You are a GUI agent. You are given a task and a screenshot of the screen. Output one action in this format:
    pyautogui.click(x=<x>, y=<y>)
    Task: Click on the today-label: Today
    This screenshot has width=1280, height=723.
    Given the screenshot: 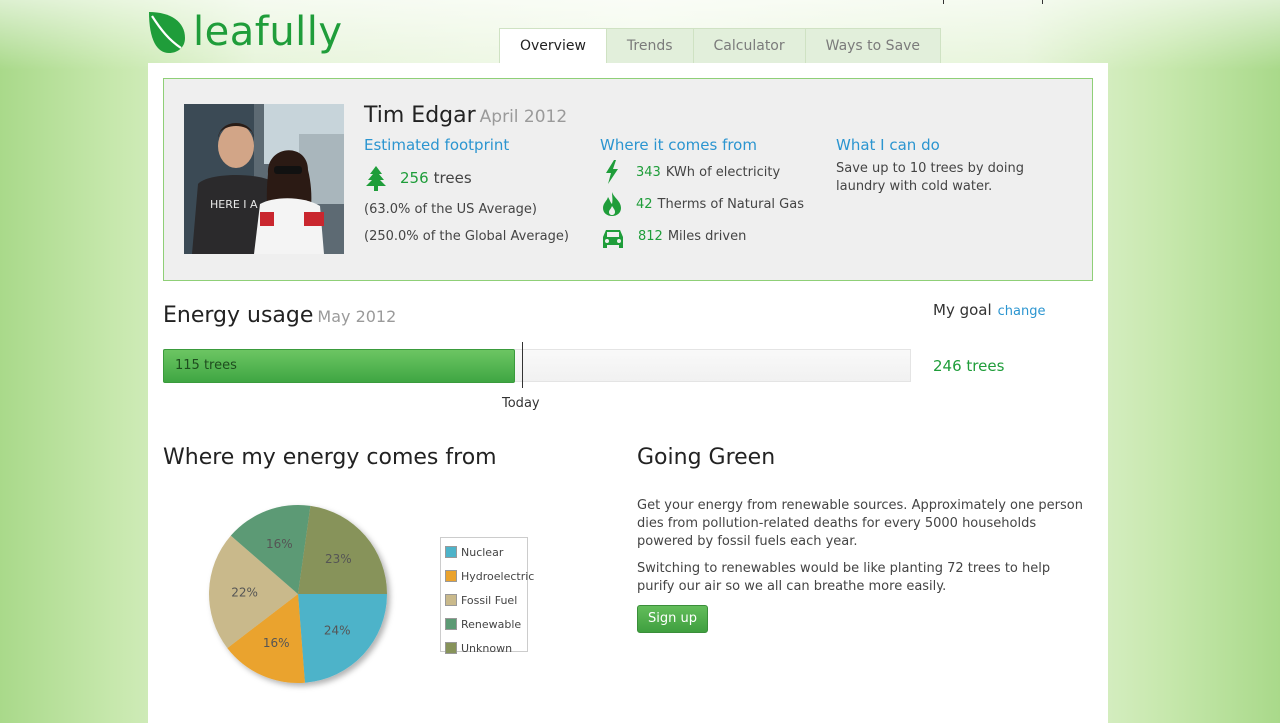 What is the action you would take?
    pyautogui.click(x=521, y=403)
    